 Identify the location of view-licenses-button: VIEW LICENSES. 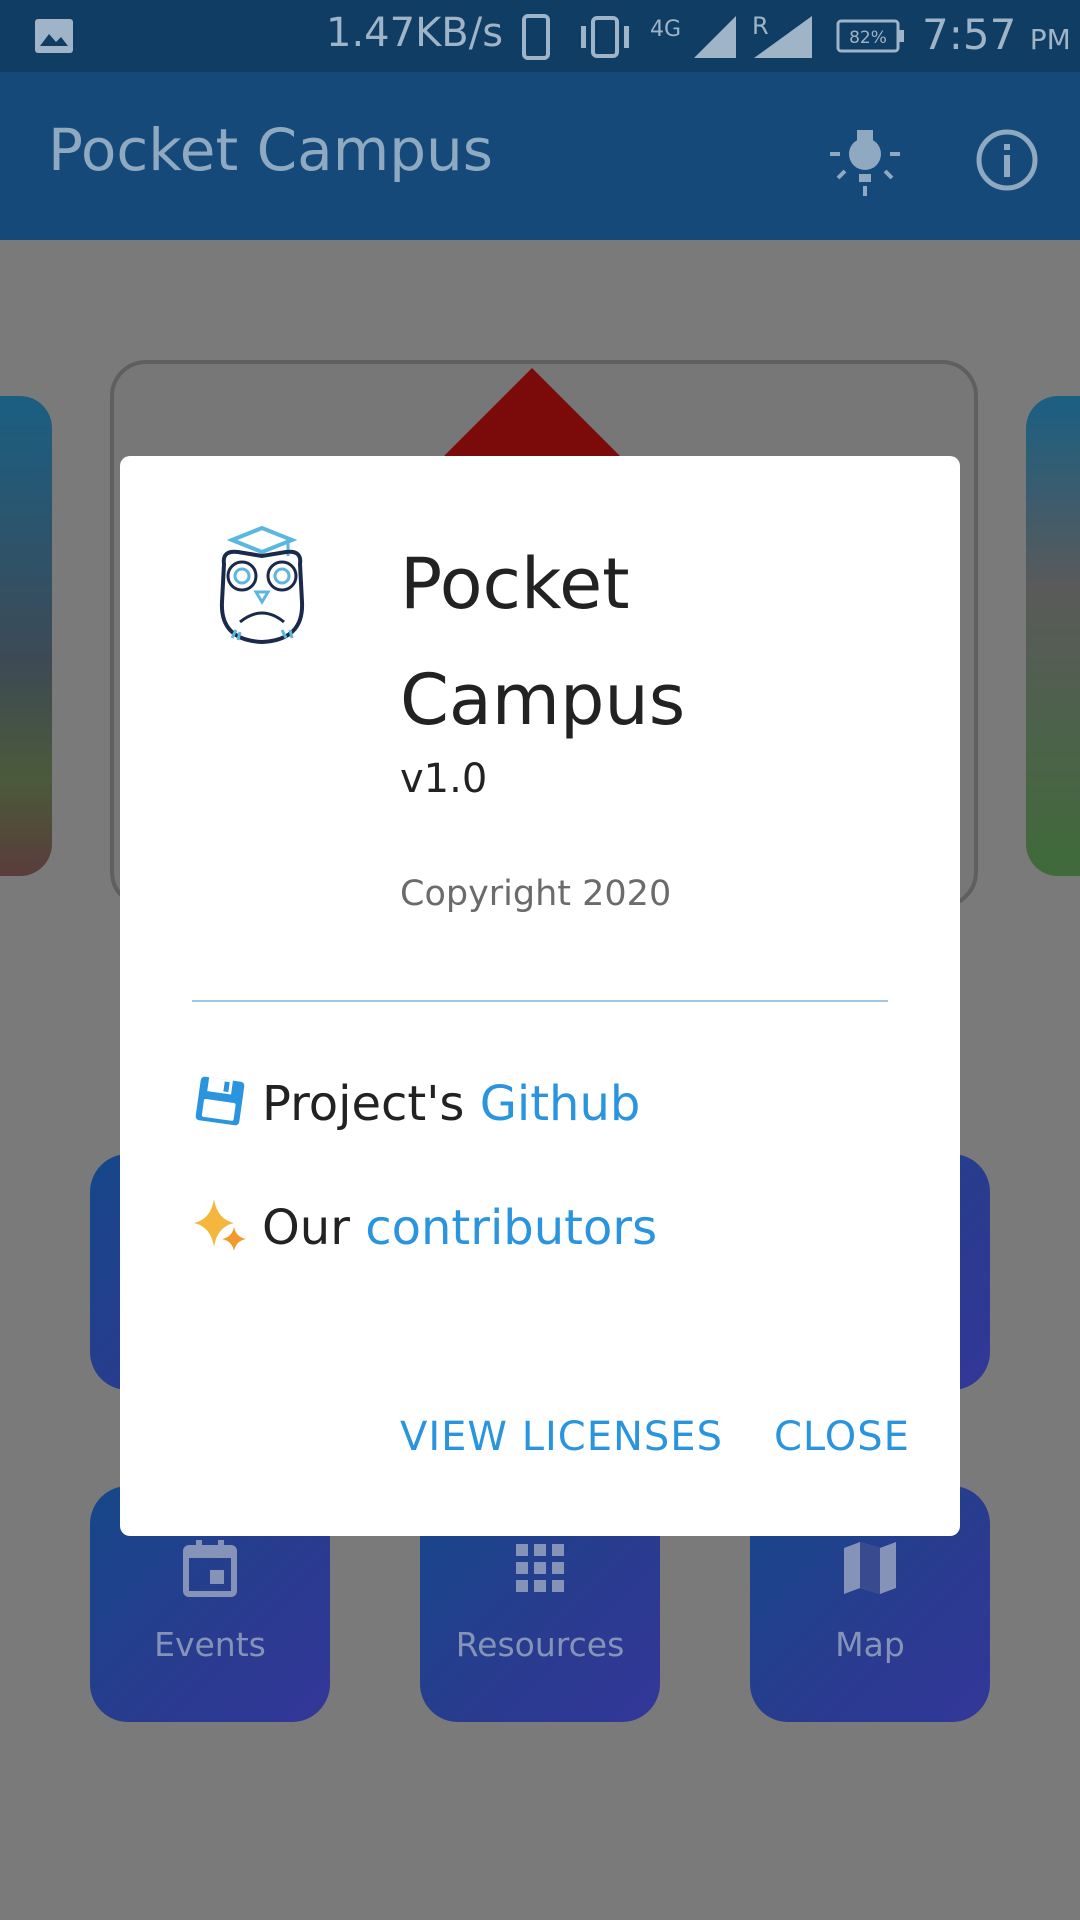
(561, 1437).